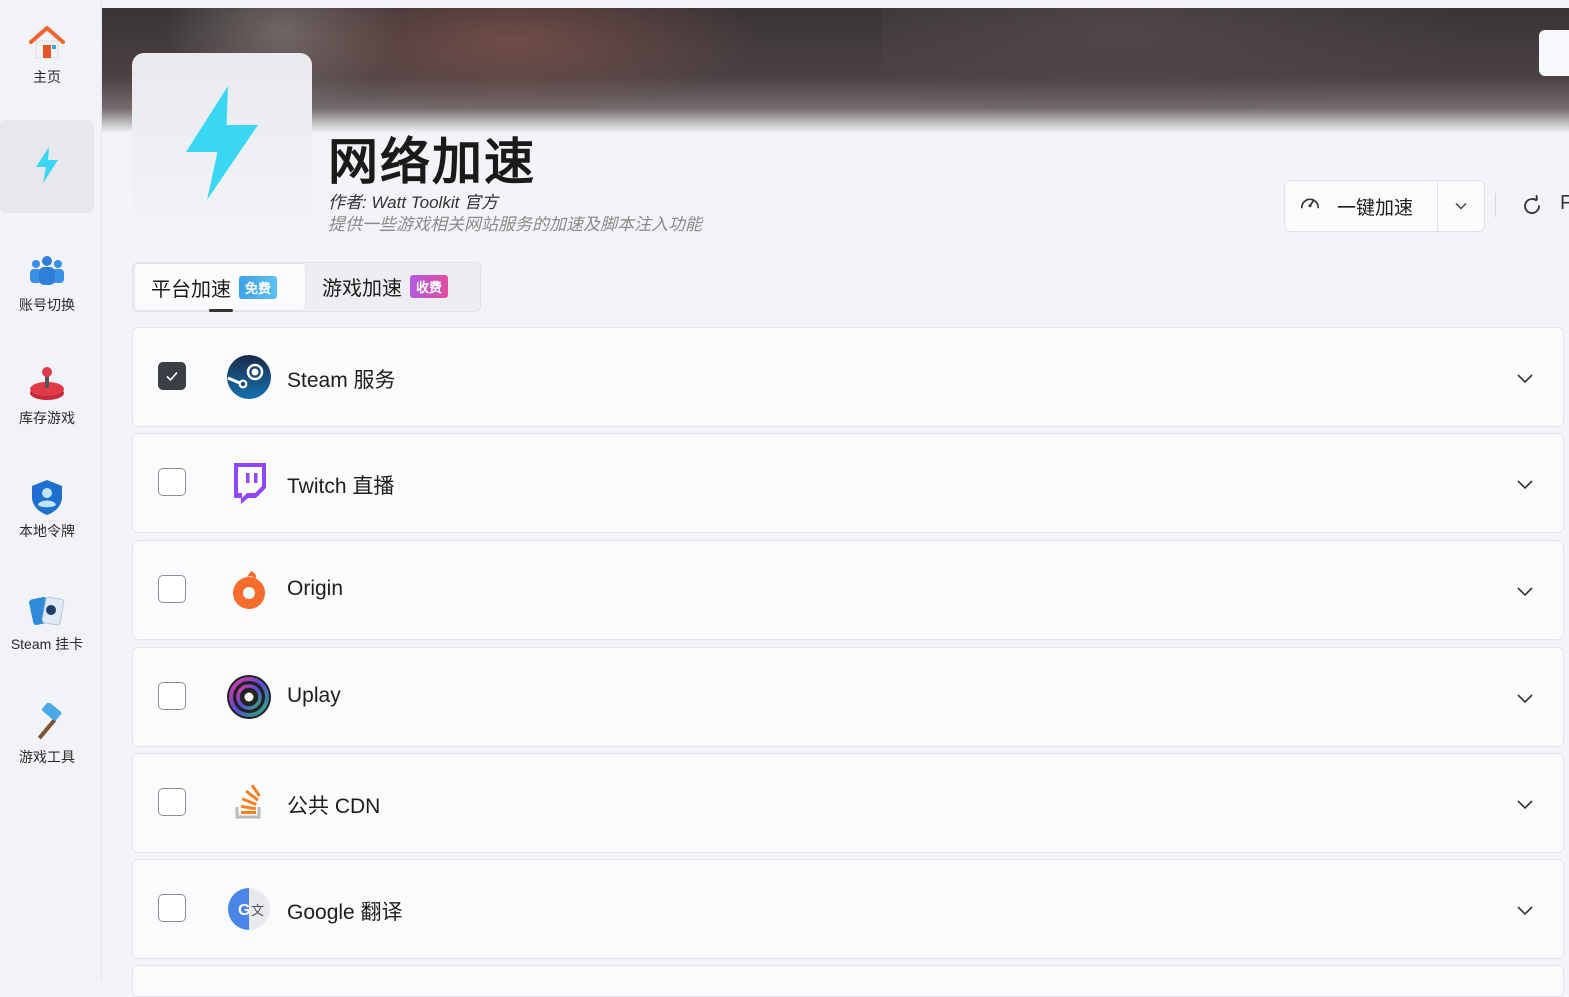 Image resolution: width=1569 pixels, height=997 pixels. What do you see at coordinates (315, 588) in the screenshot?
I see `service-label: Origin` at bounding box center [315, 588].